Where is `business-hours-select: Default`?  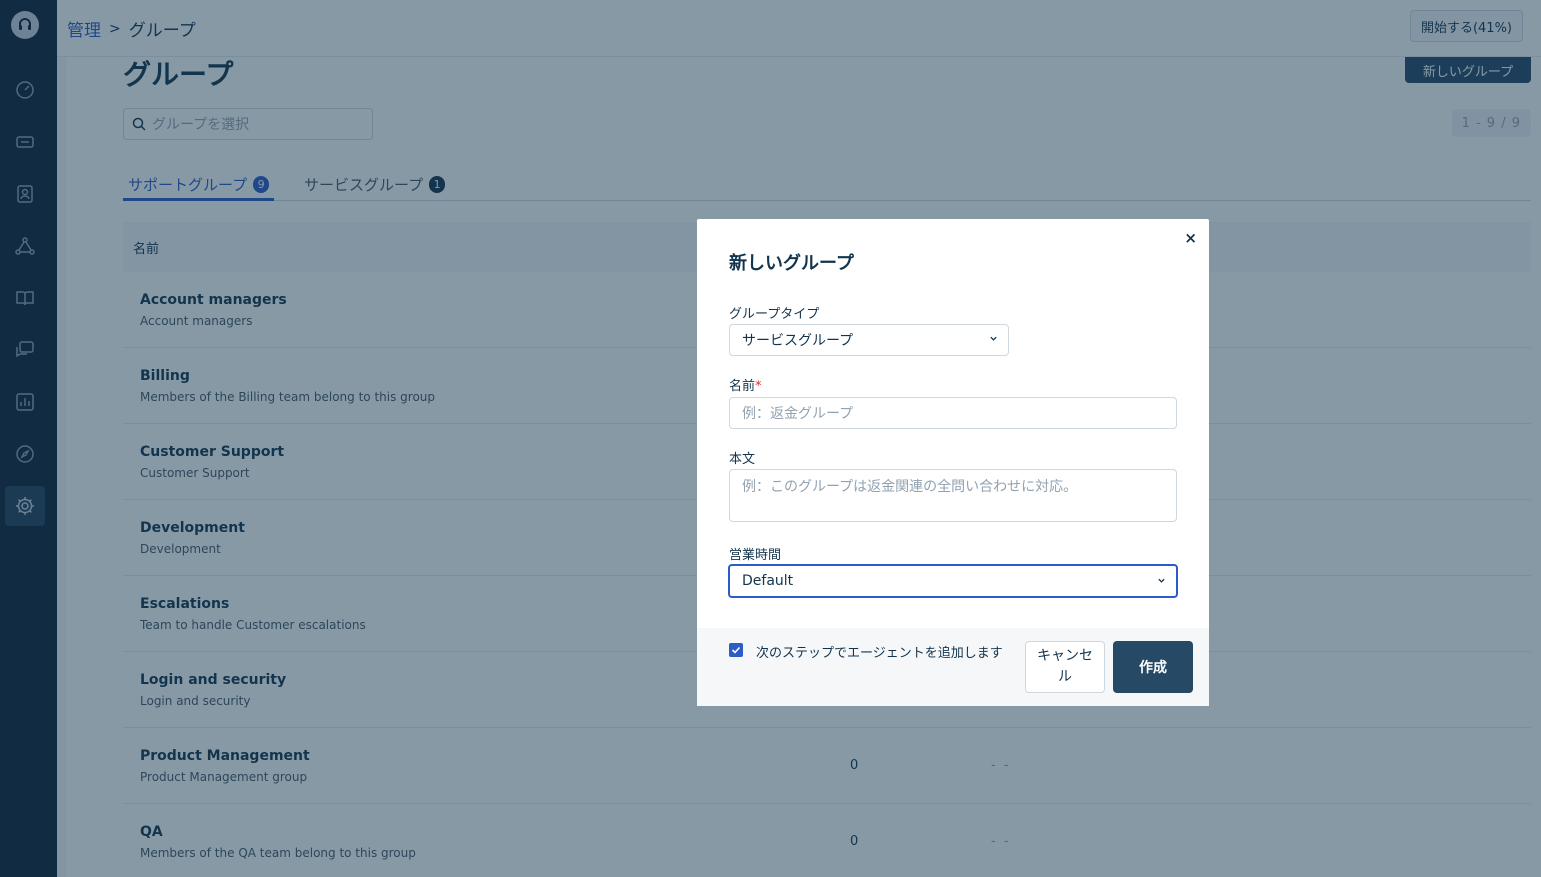 business-hours-select: Default is located at coordinates (953, 581).